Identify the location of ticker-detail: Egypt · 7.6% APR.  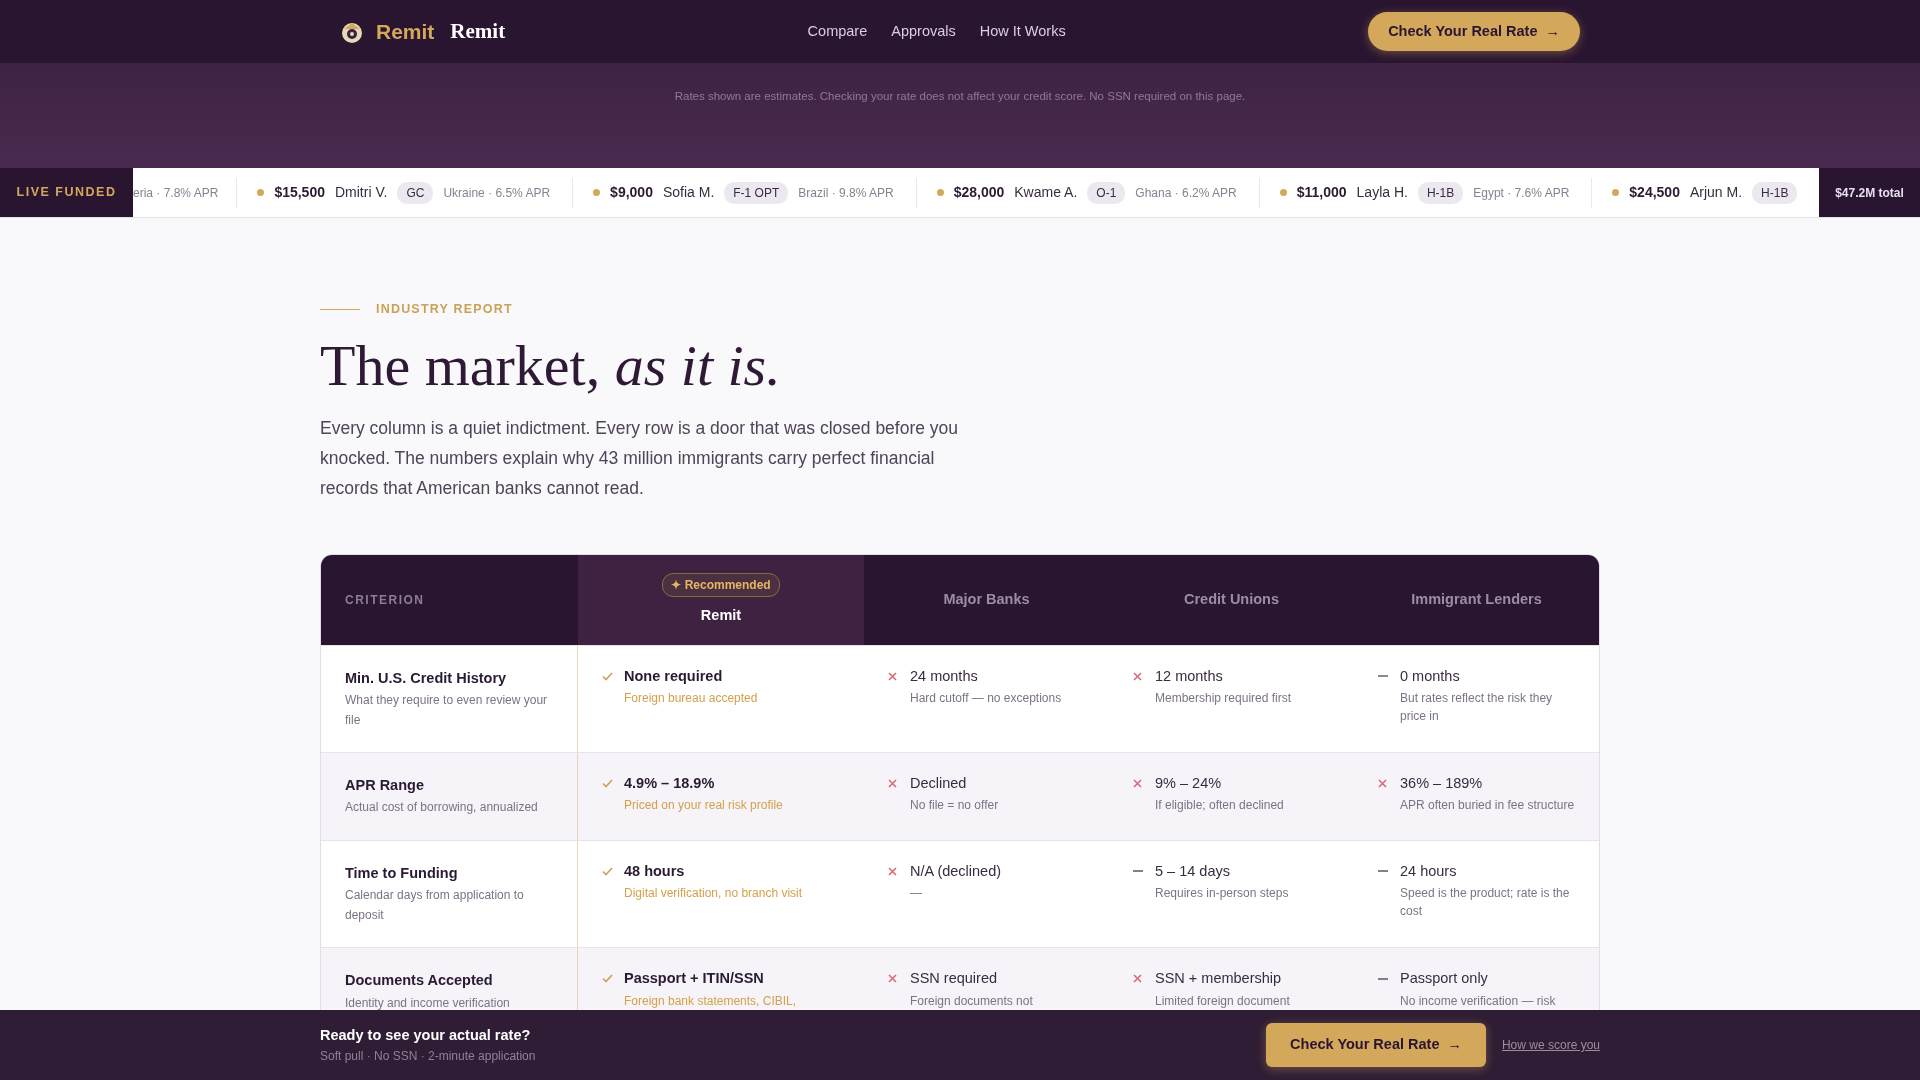
(1521, 193).